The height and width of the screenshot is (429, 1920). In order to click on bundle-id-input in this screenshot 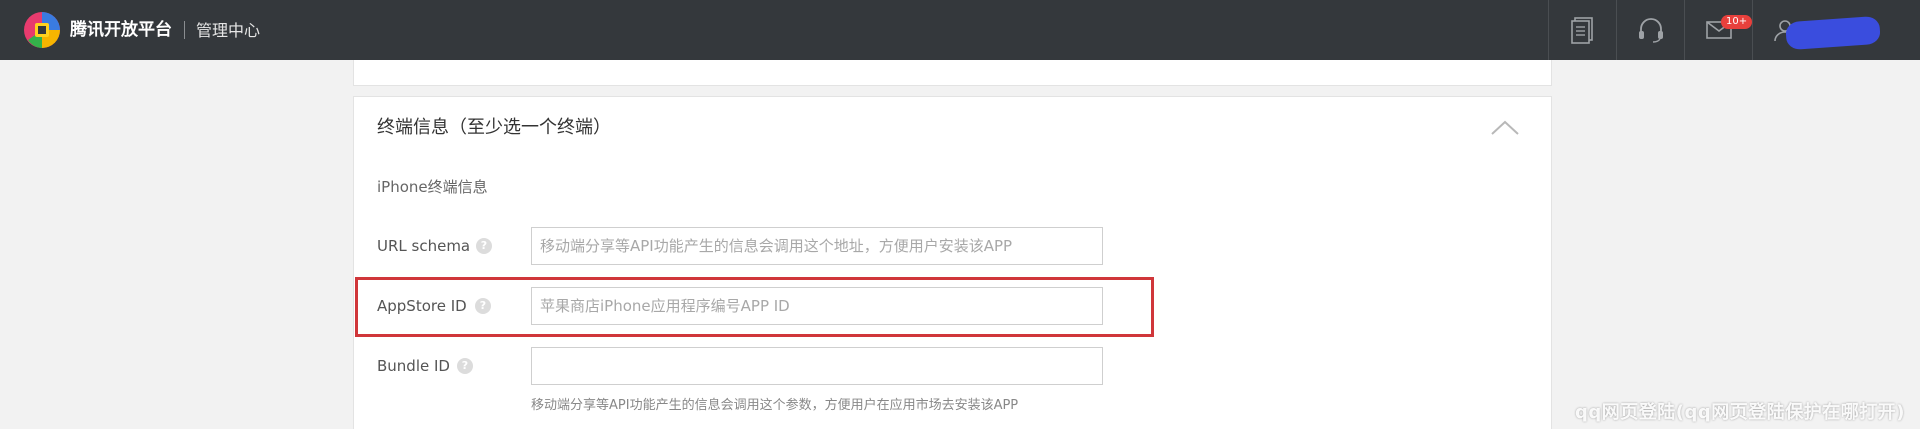, I will do `click(817, 366)`.